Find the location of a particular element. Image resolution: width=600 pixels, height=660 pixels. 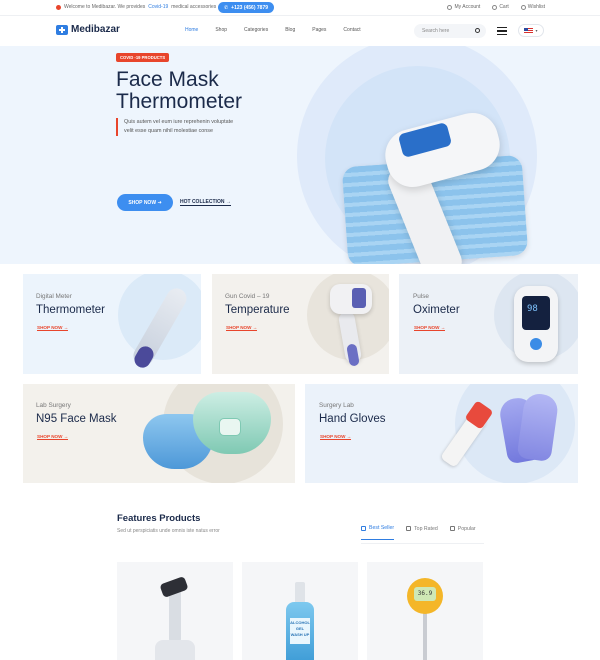

cart-link: Cart is located at coordinates (500, 7).